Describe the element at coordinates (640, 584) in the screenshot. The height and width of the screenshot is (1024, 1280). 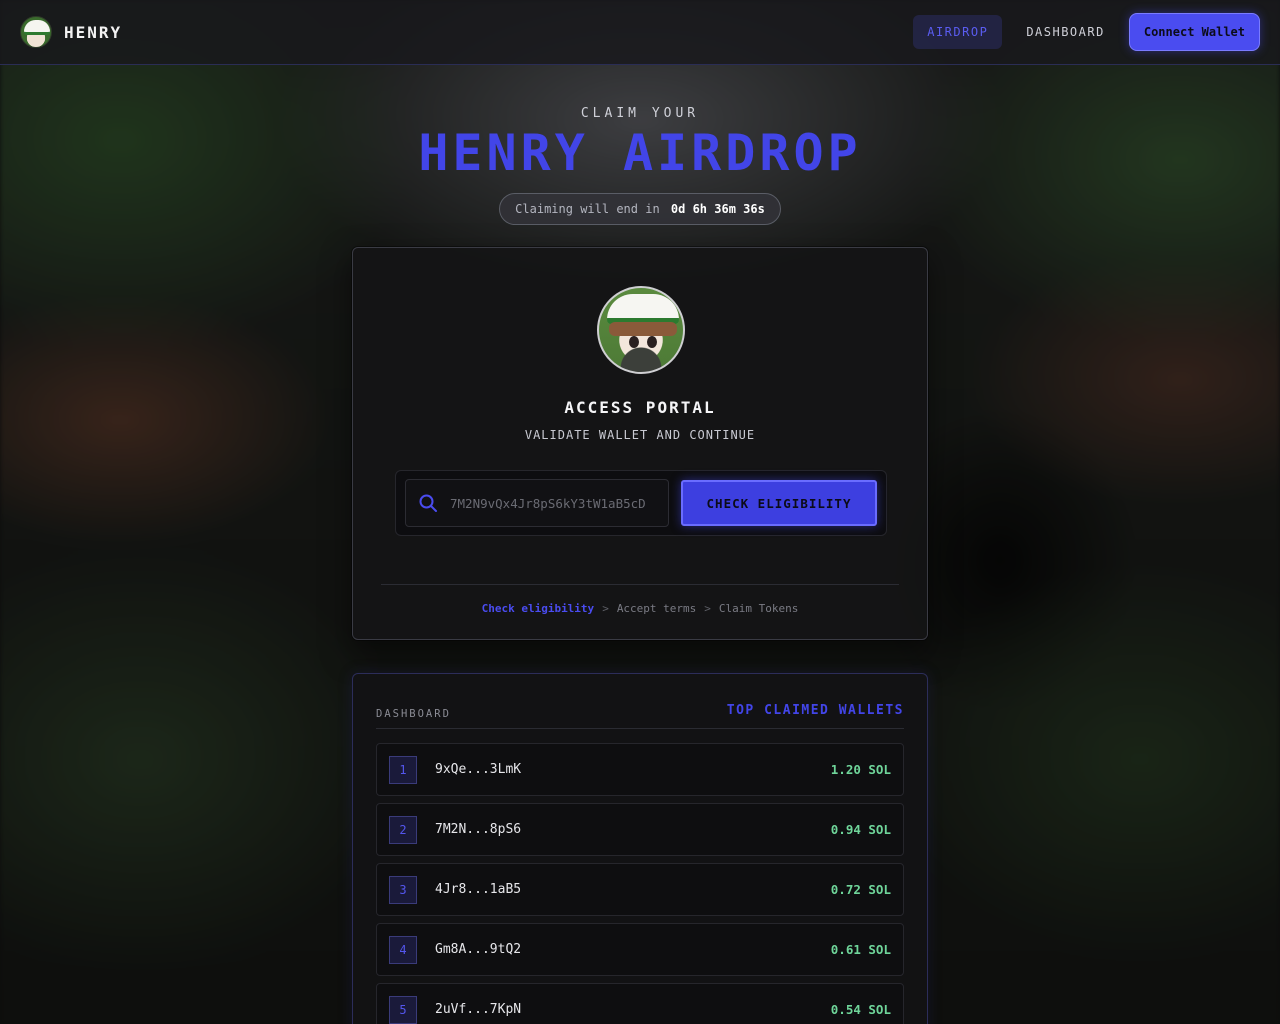
I see `divider` at that location.